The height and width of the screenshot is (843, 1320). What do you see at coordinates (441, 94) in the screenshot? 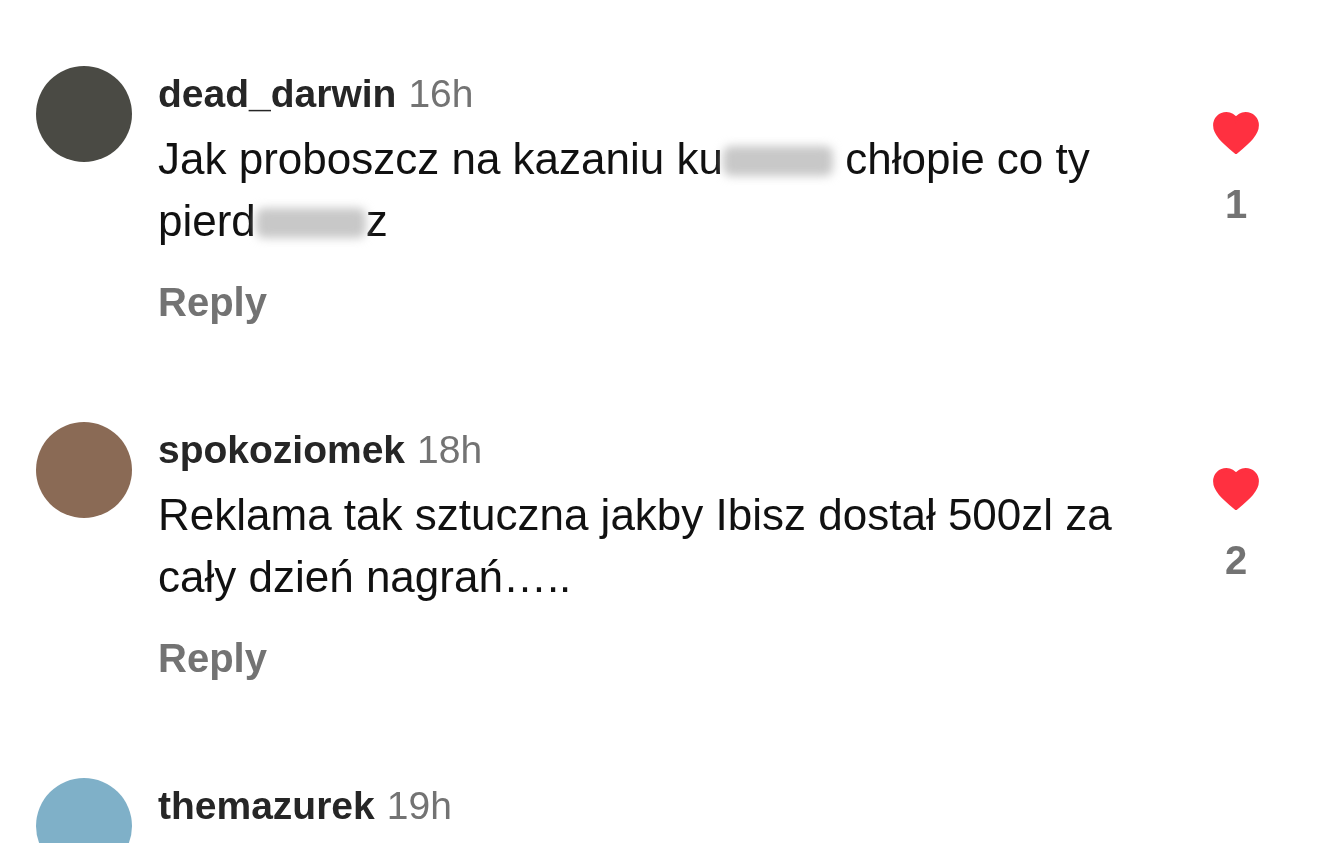
I see `comment-time: 16h` at bounding box center [441, 94].